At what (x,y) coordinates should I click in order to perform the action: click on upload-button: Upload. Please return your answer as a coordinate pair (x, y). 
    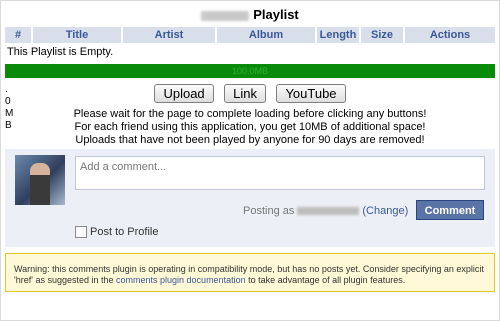
    Looking at the image, I should click on (184, 93).